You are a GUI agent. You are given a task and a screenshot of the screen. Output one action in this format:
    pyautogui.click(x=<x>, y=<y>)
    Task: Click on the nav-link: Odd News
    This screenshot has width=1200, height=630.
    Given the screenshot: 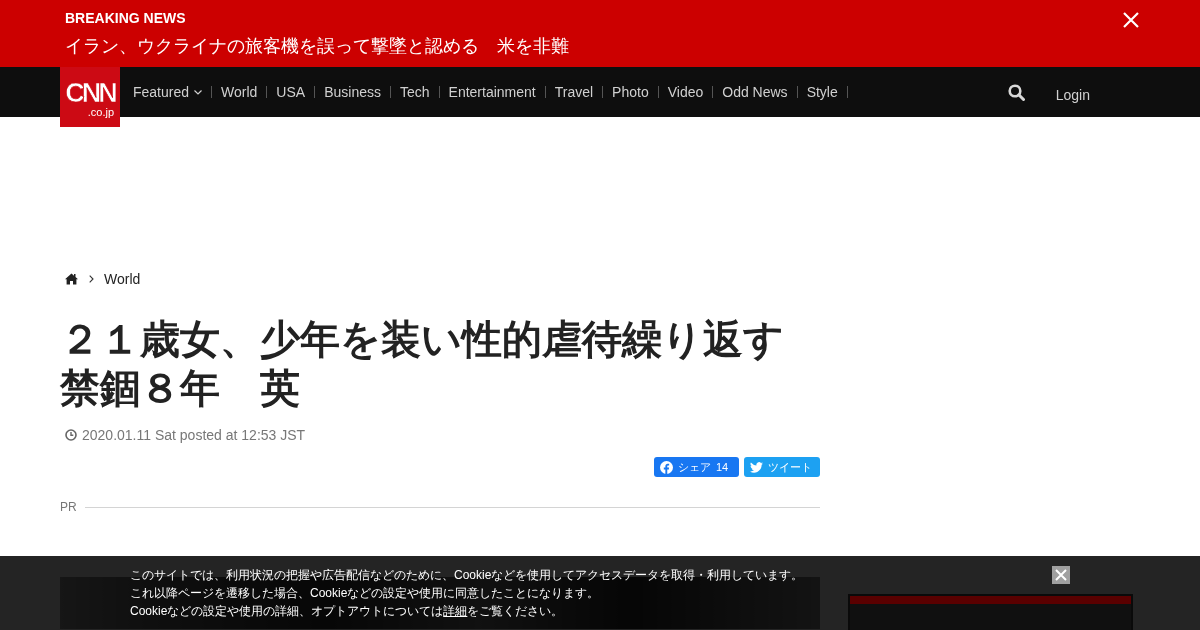 What is the action you would take?
    pyautogui.click(x=755, y=92)
    